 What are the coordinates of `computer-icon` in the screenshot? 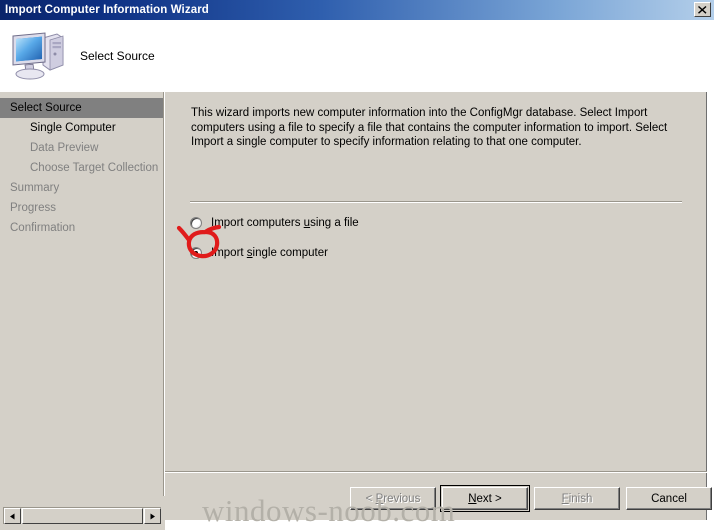 It's located at (38, 56).